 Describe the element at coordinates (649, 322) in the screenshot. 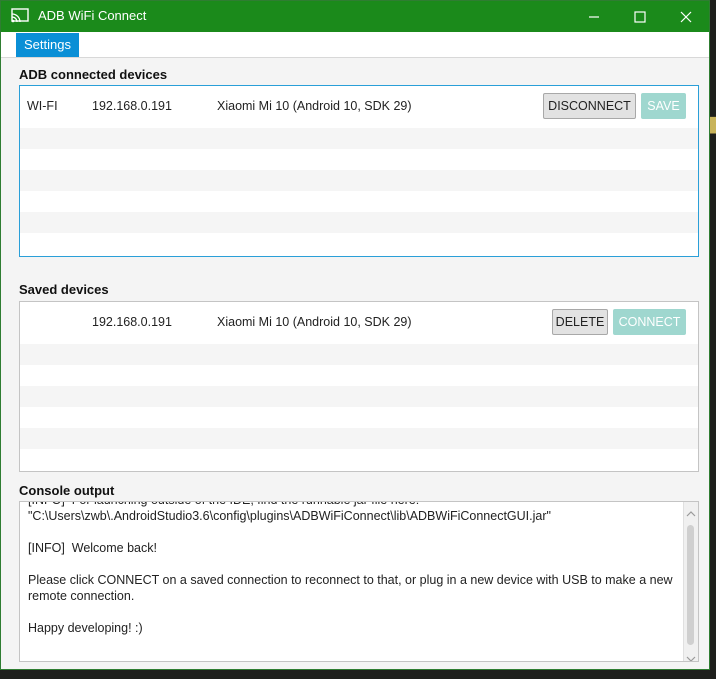

I see `connect-button: CONNECT` at that location.